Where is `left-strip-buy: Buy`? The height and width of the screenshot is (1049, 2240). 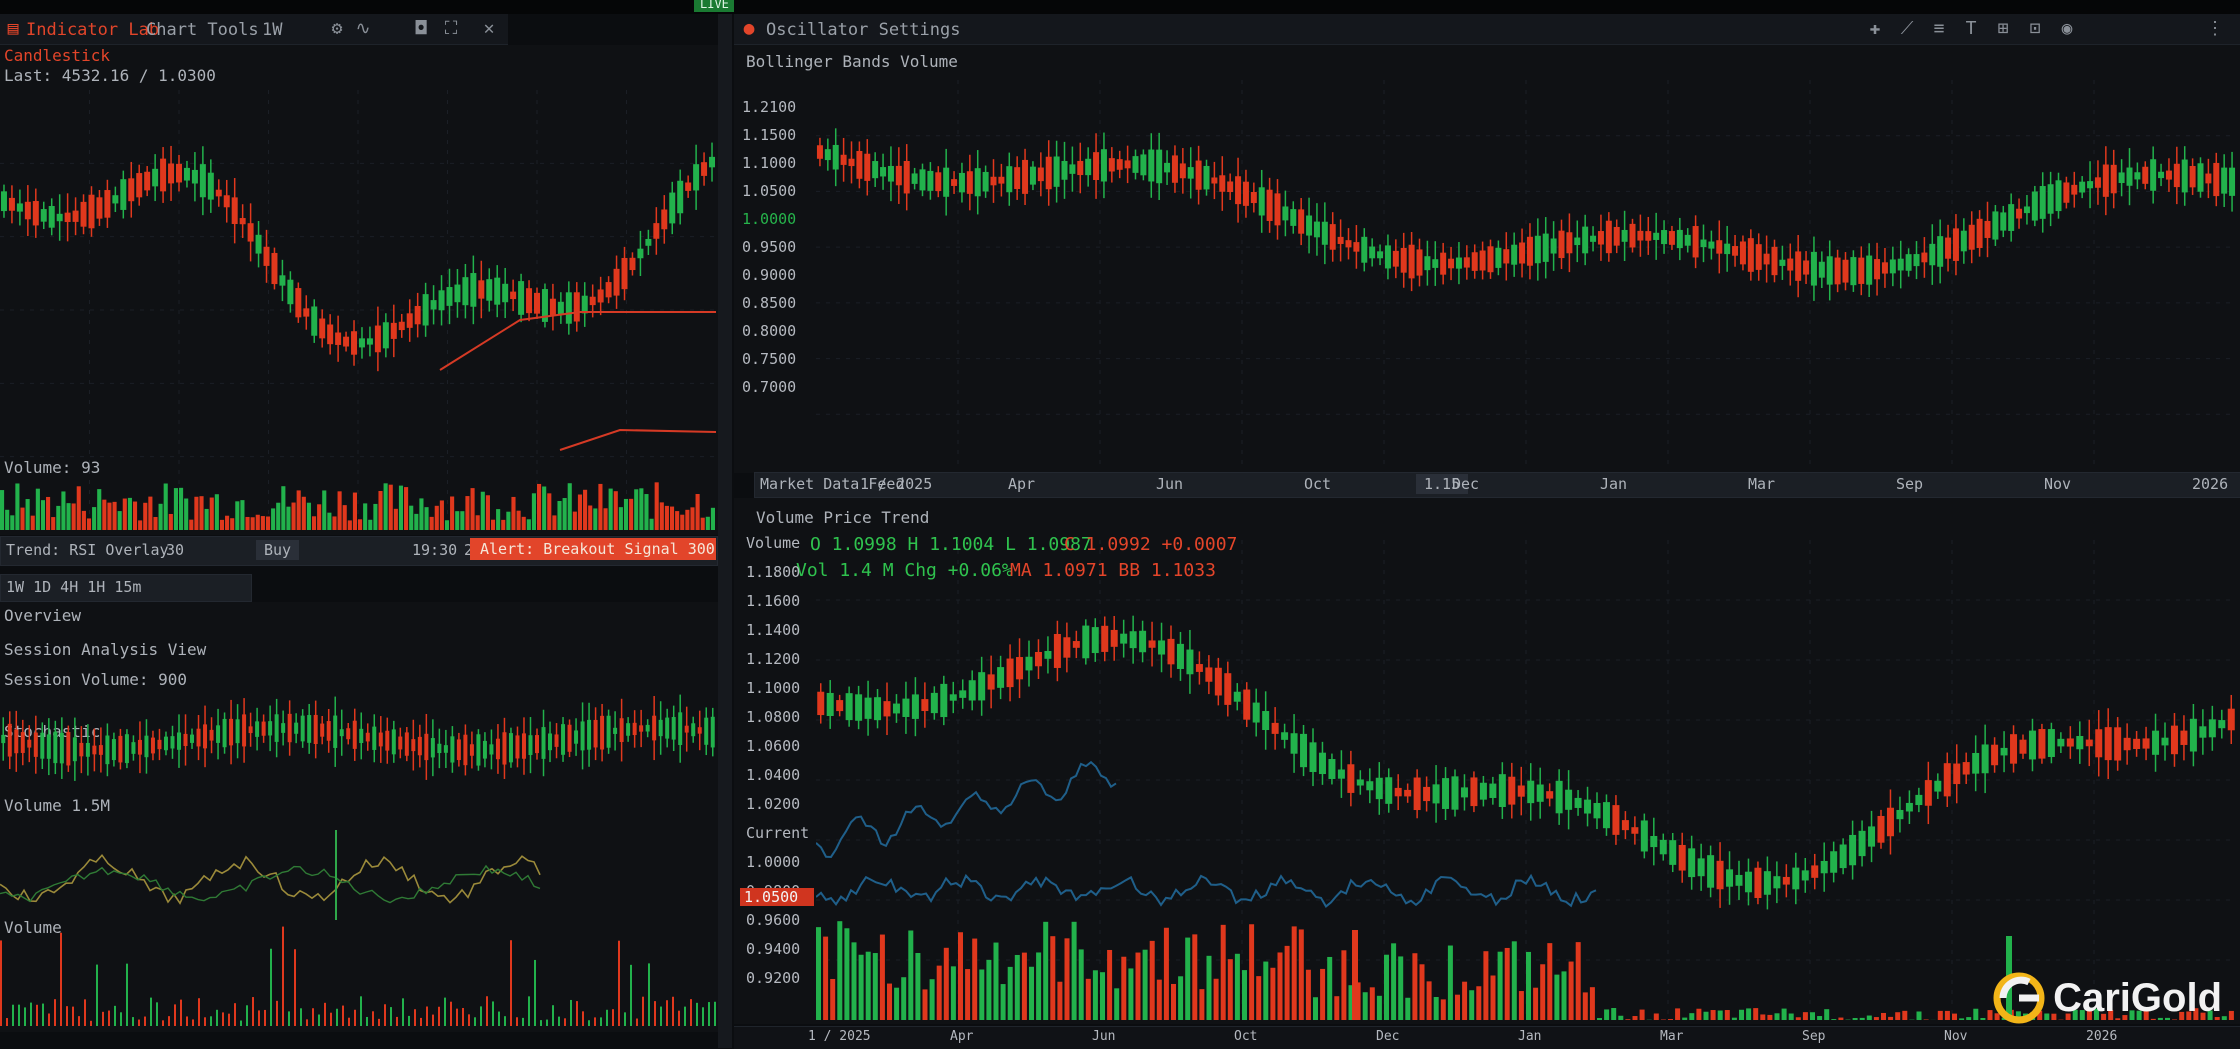 left-strip-buy: Buy is located at coordinates (277, 550).